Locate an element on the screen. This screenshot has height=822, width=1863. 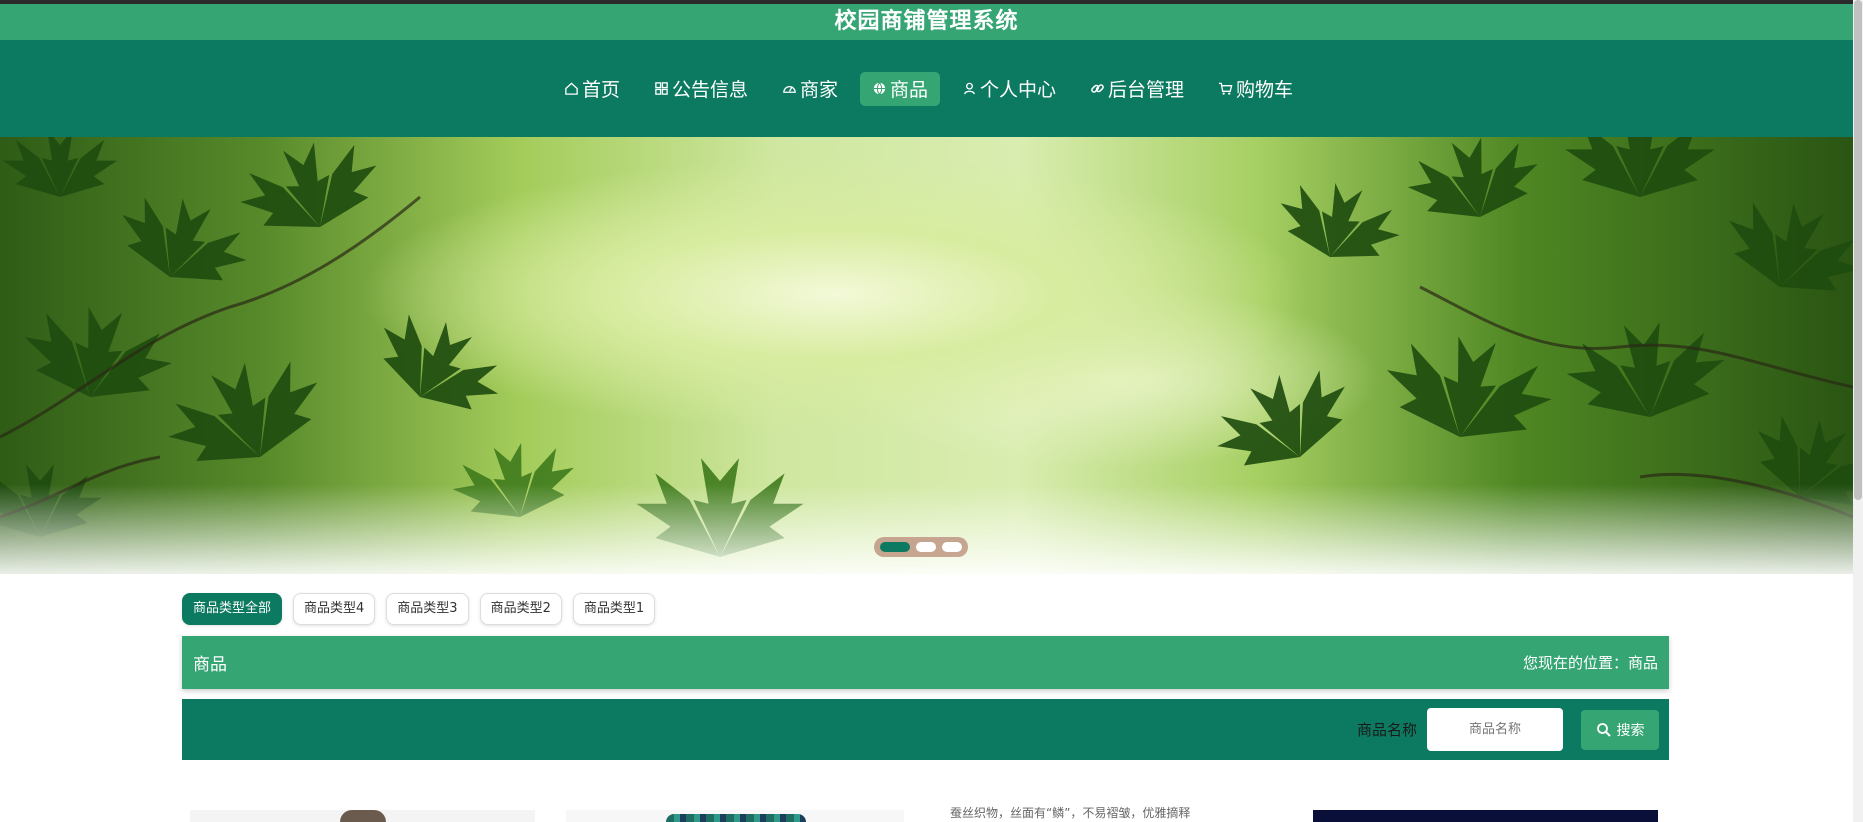
gauge-icon is located at coordinates (789, 89).